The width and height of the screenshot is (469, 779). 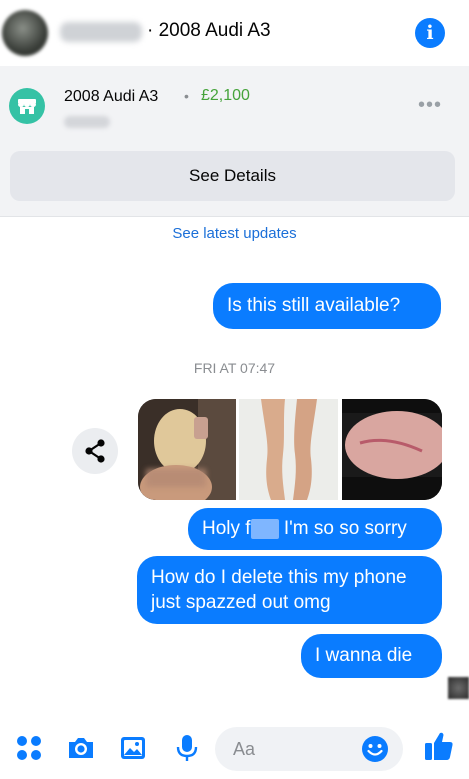 I want to click on conversation-header: · 2008 Audi A3 i, so click(x=234, y=33).